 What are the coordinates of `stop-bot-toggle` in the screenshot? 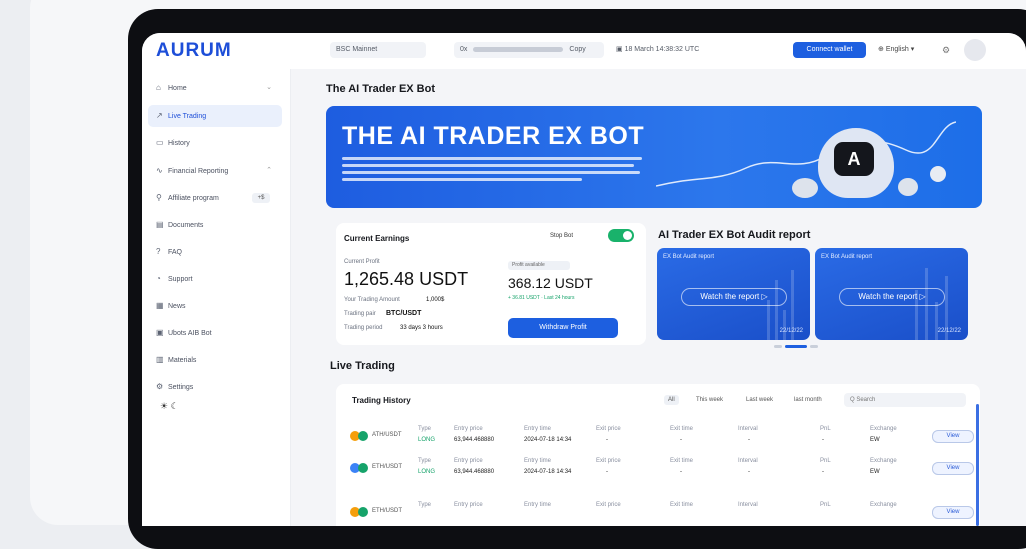 It's located at (621, 235).